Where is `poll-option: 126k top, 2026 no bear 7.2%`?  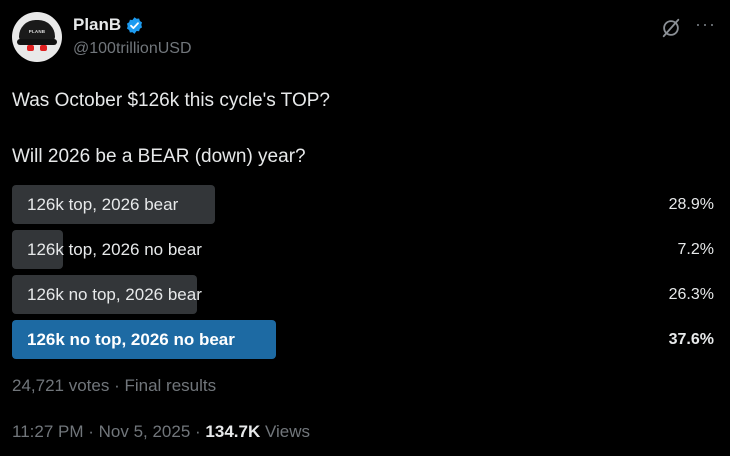
poll-option: 126k top, 2026 no bear 7.2% is located at coordinates (364, 249).